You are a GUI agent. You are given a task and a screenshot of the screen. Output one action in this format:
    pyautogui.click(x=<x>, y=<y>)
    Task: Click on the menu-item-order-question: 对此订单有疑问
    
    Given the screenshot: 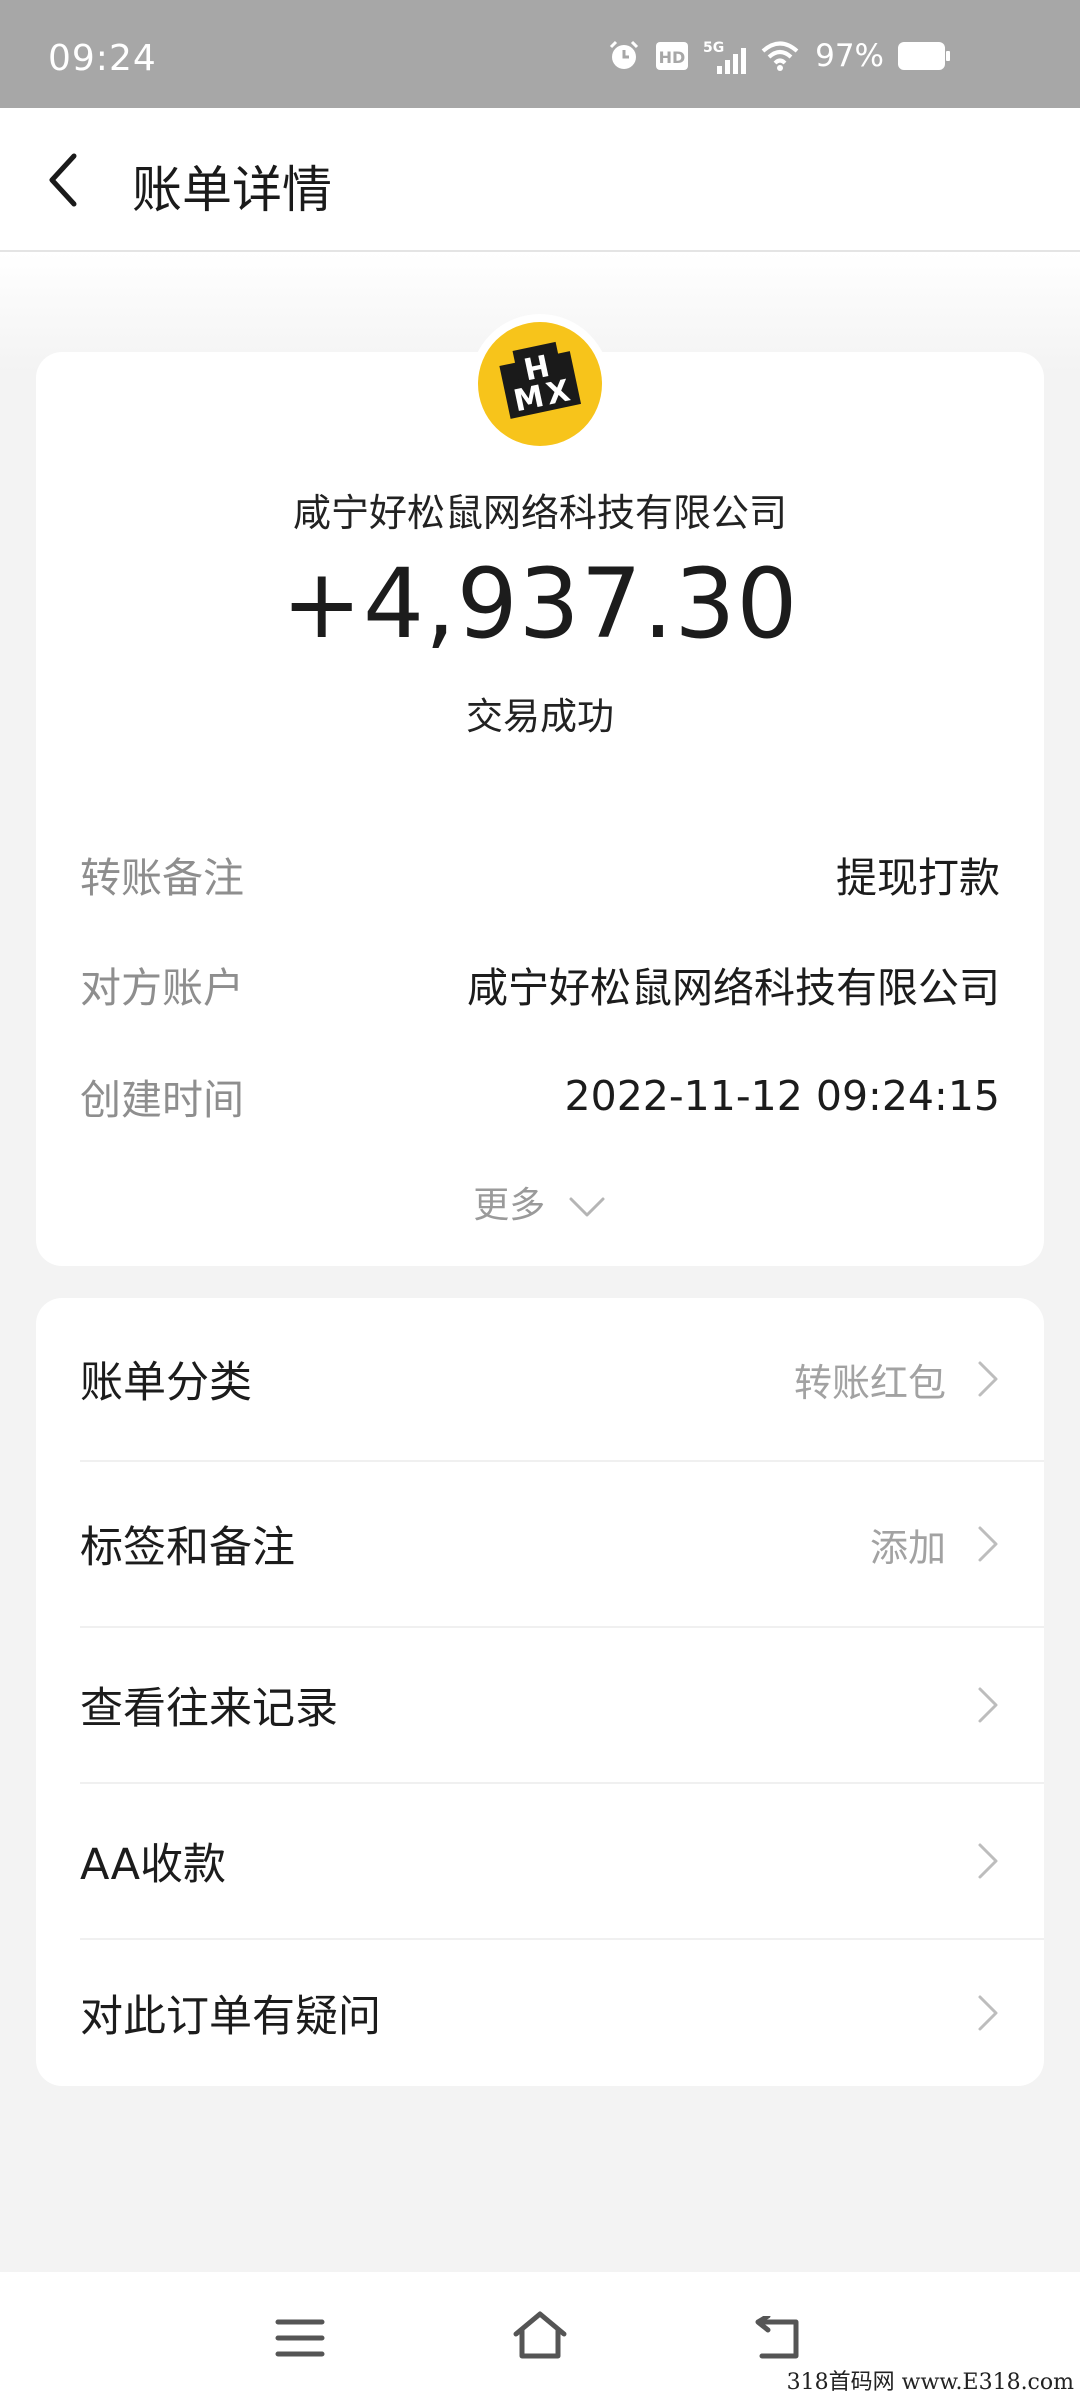 What is the action you would take?
    pyautogui.click(x=540, y=2013)
    